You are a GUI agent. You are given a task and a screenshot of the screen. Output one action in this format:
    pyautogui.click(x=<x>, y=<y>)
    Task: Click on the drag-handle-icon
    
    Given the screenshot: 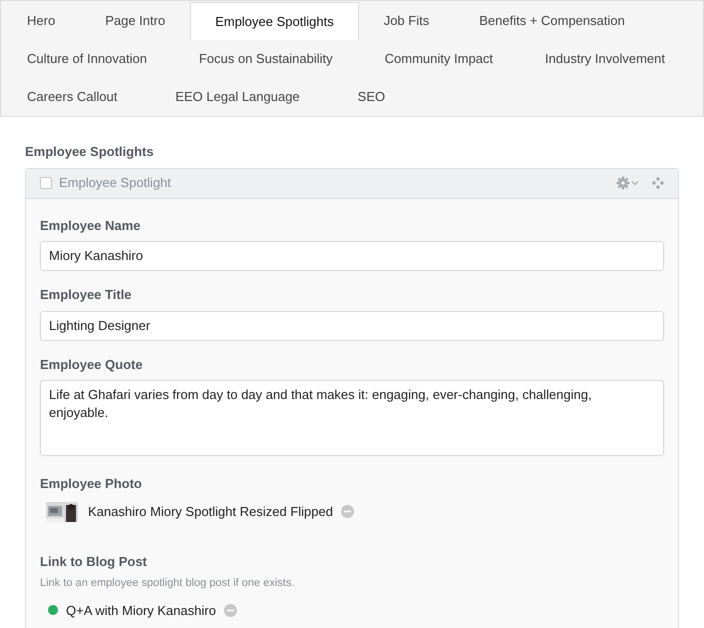 What is the action you would take?
    pyautogui.click(x=658, y=183)
    